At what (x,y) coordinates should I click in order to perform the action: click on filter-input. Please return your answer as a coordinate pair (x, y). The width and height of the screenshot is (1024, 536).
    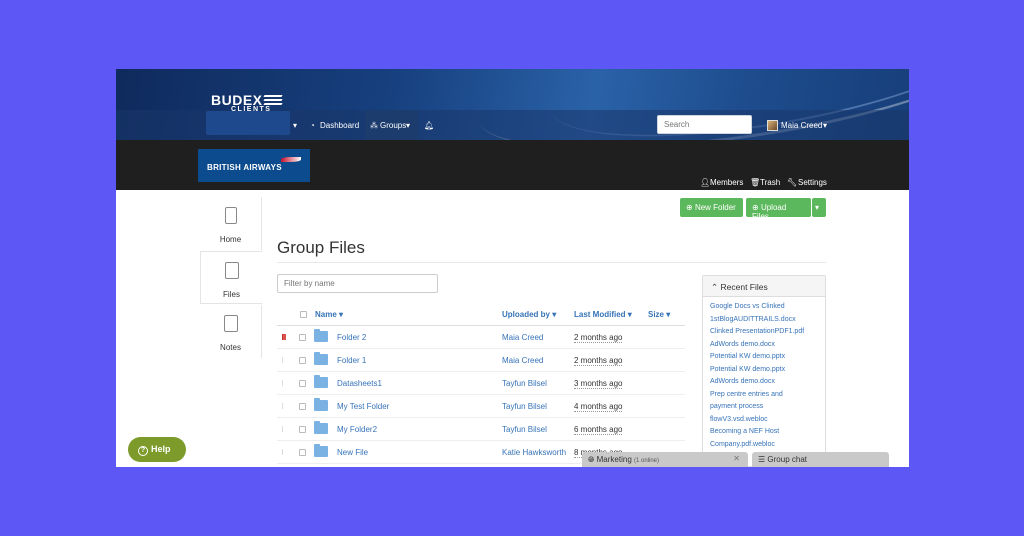
    Looking at the image, I should click on (357, 283).